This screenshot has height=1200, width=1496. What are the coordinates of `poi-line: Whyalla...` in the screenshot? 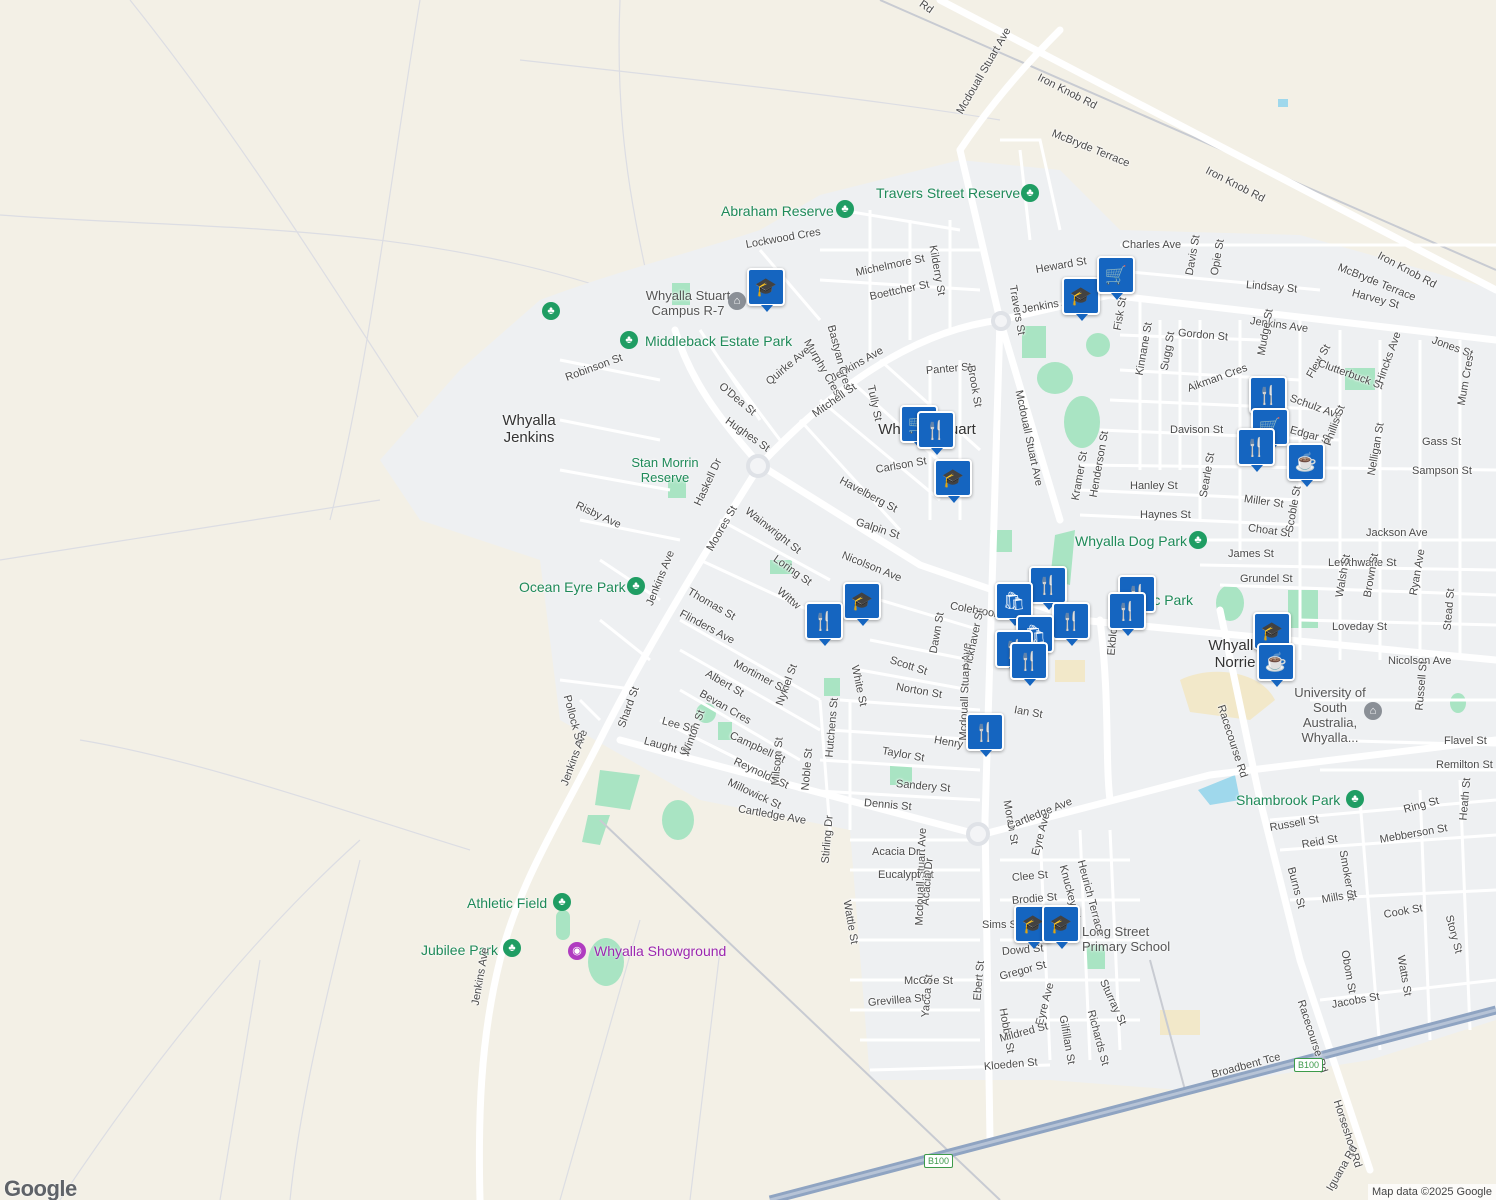 It's located at (1330, 737).